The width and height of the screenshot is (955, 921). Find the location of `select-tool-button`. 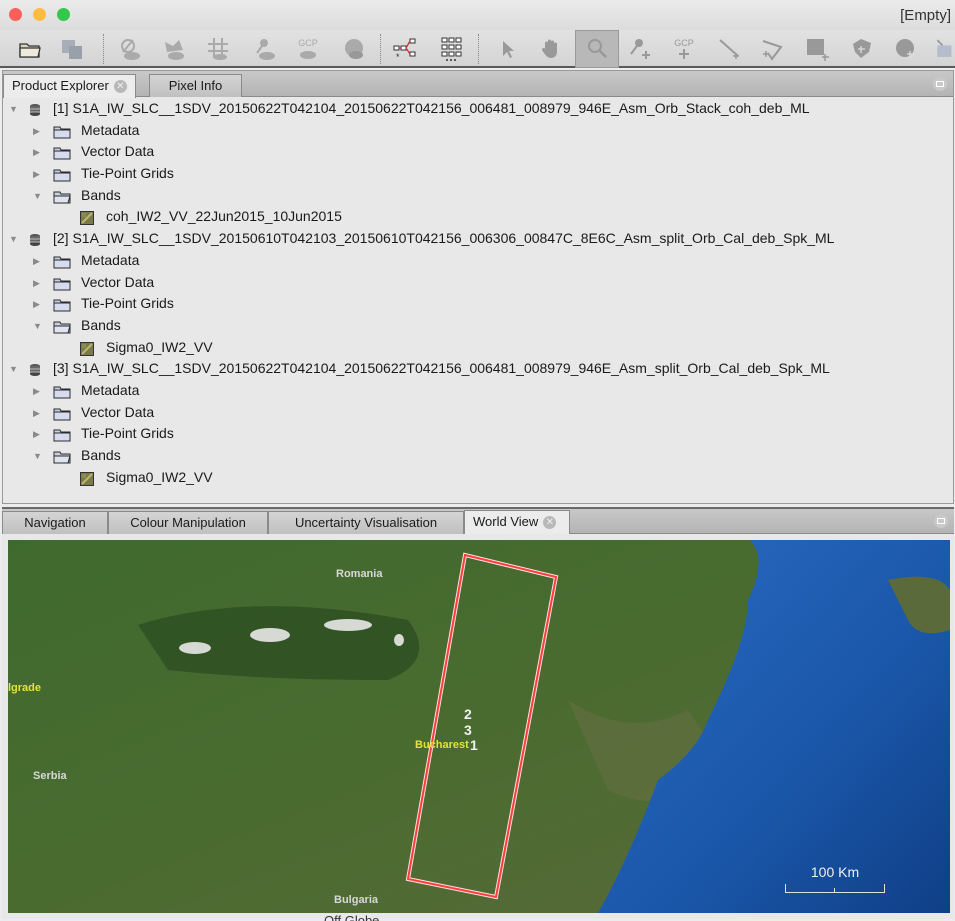

select-tool-button is located at coordinates (507, 49).